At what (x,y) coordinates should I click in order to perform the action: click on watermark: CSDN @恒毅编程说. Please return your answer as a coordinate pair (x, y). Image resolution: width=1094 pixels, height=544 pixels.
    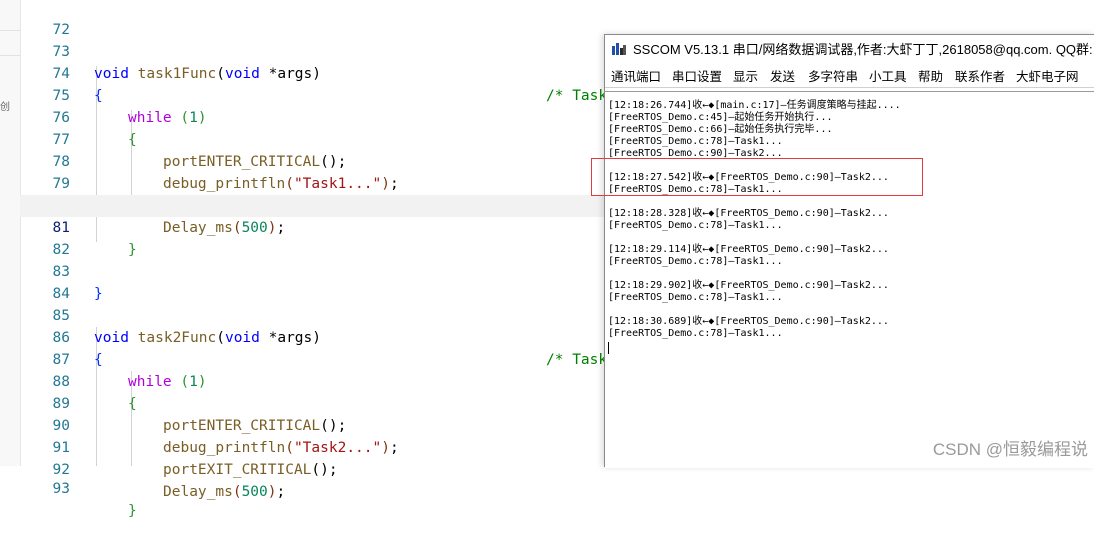
    Looking at the image, I should click on (1010, 449).